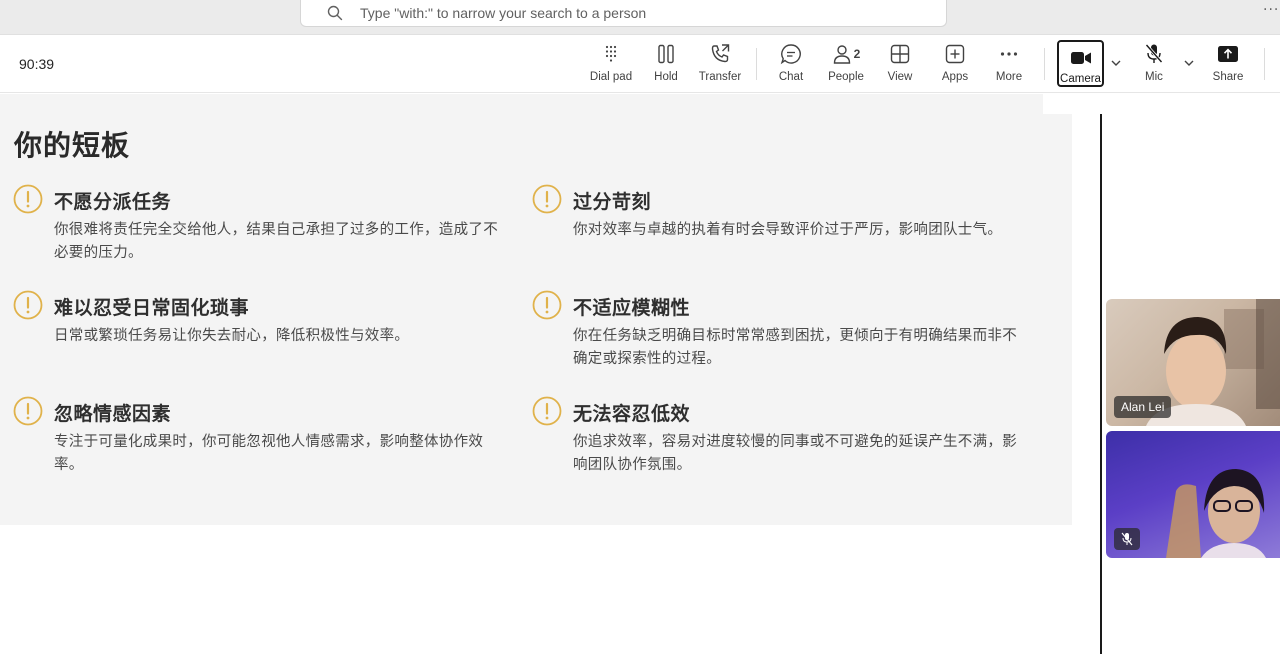 The height and width of the screenshot is (654, 1280). Describe the element at coordinates (276, 241) in the screenshot. I see `weakness-description: 你很难将责任完全交给他人，结果自己承担了过多的工作，造成了不必要的压力。` at that location.